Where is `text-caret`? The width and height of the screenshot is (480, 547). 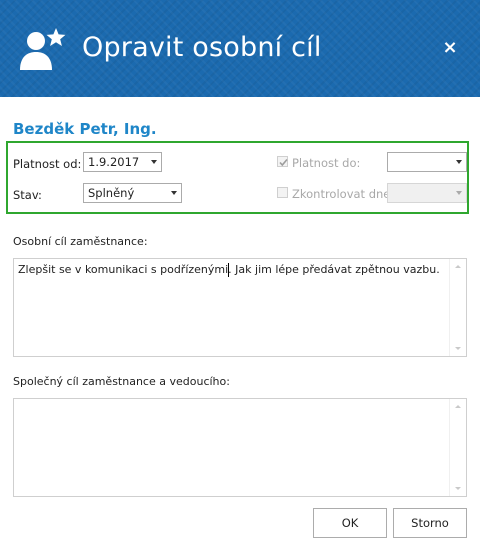
text-caret is located at coordinates (228, 270).